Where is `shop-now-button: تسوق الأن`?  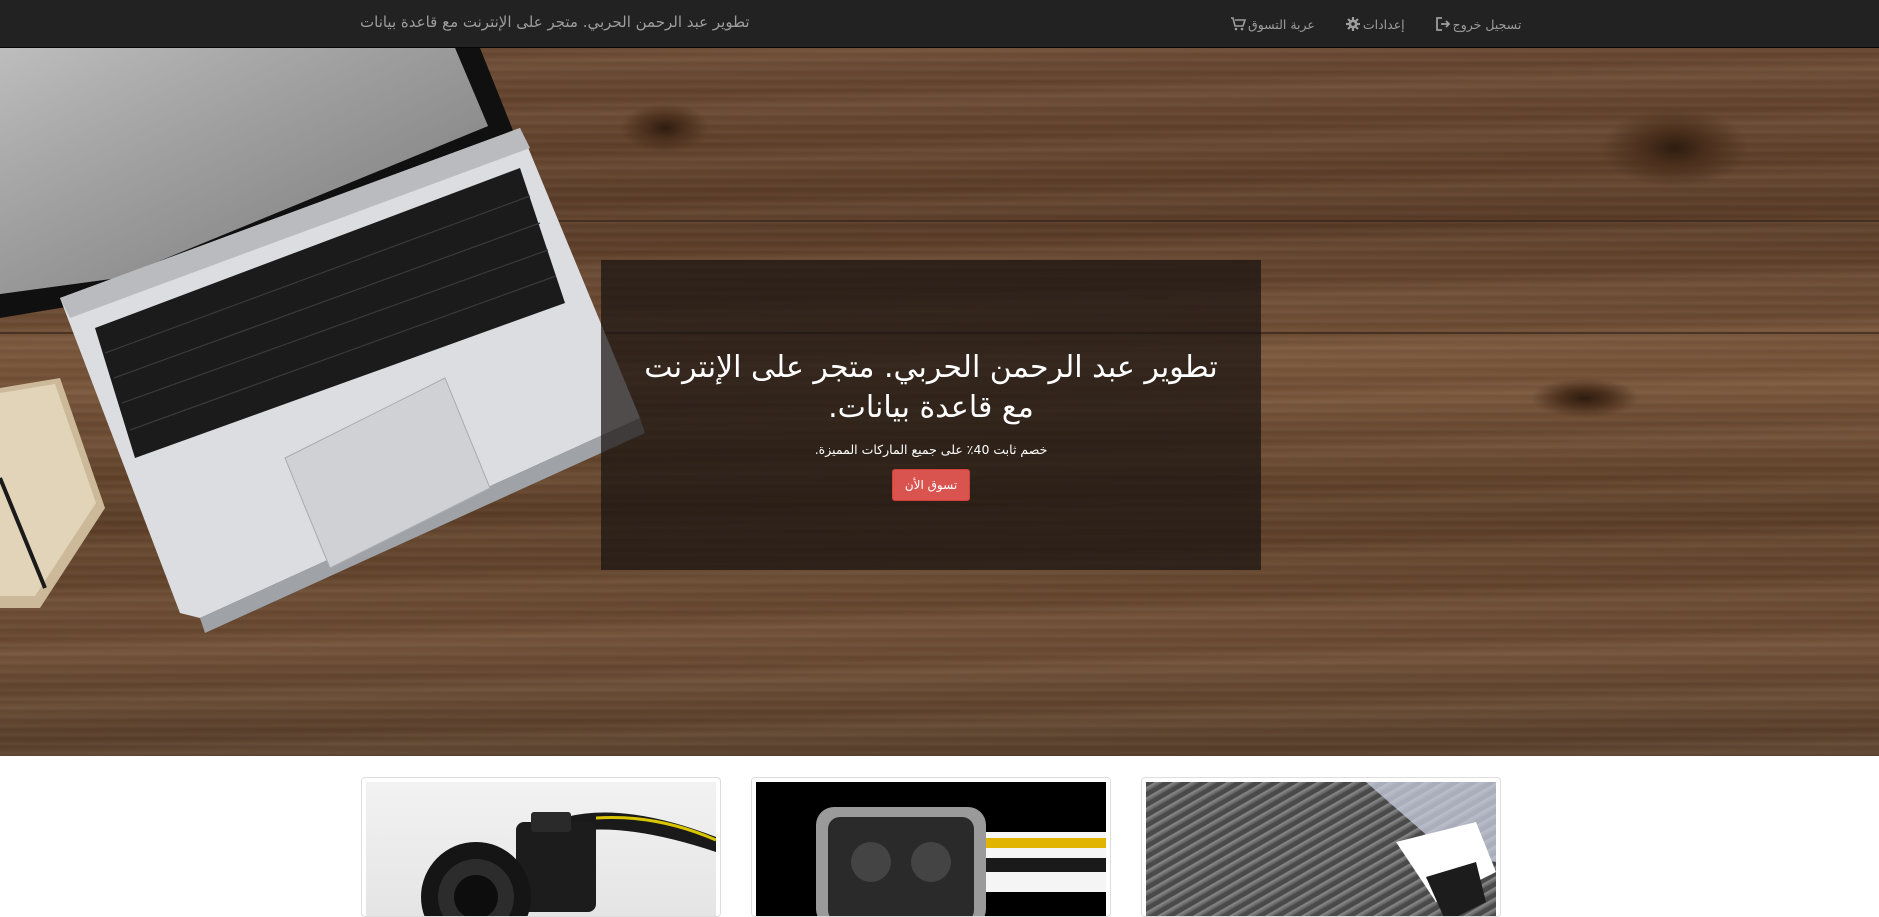
shop-now-button: تسوق الأن is located at coordinates (931, 485).